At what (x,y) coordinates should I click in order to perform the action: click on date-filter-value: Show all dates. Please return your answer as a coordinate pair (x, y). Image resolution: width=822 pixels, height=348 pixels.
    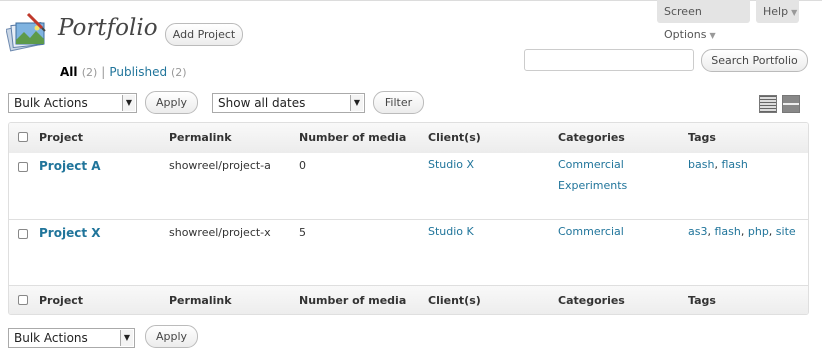
    Looking at the image, I should click on (262, 103).